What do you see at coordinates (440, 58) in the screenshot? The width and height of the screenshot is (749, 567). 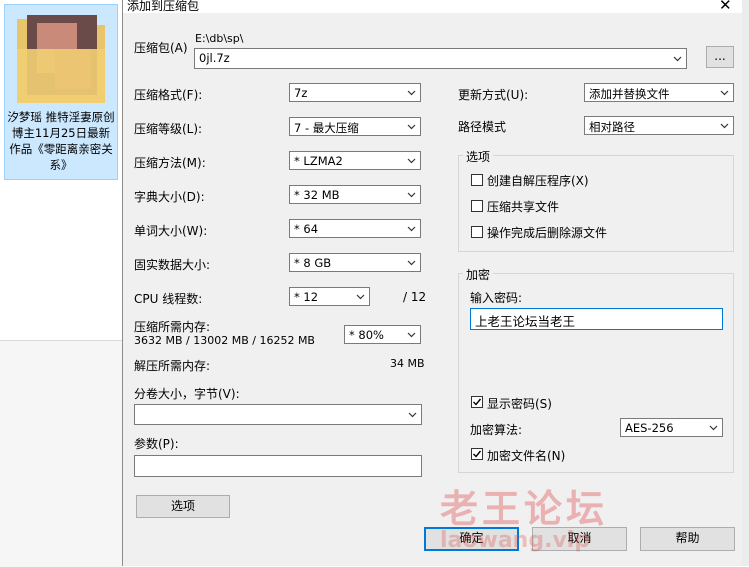 I see `archive-name-combo: 0jl.7z` at bounding box center [440, 58].